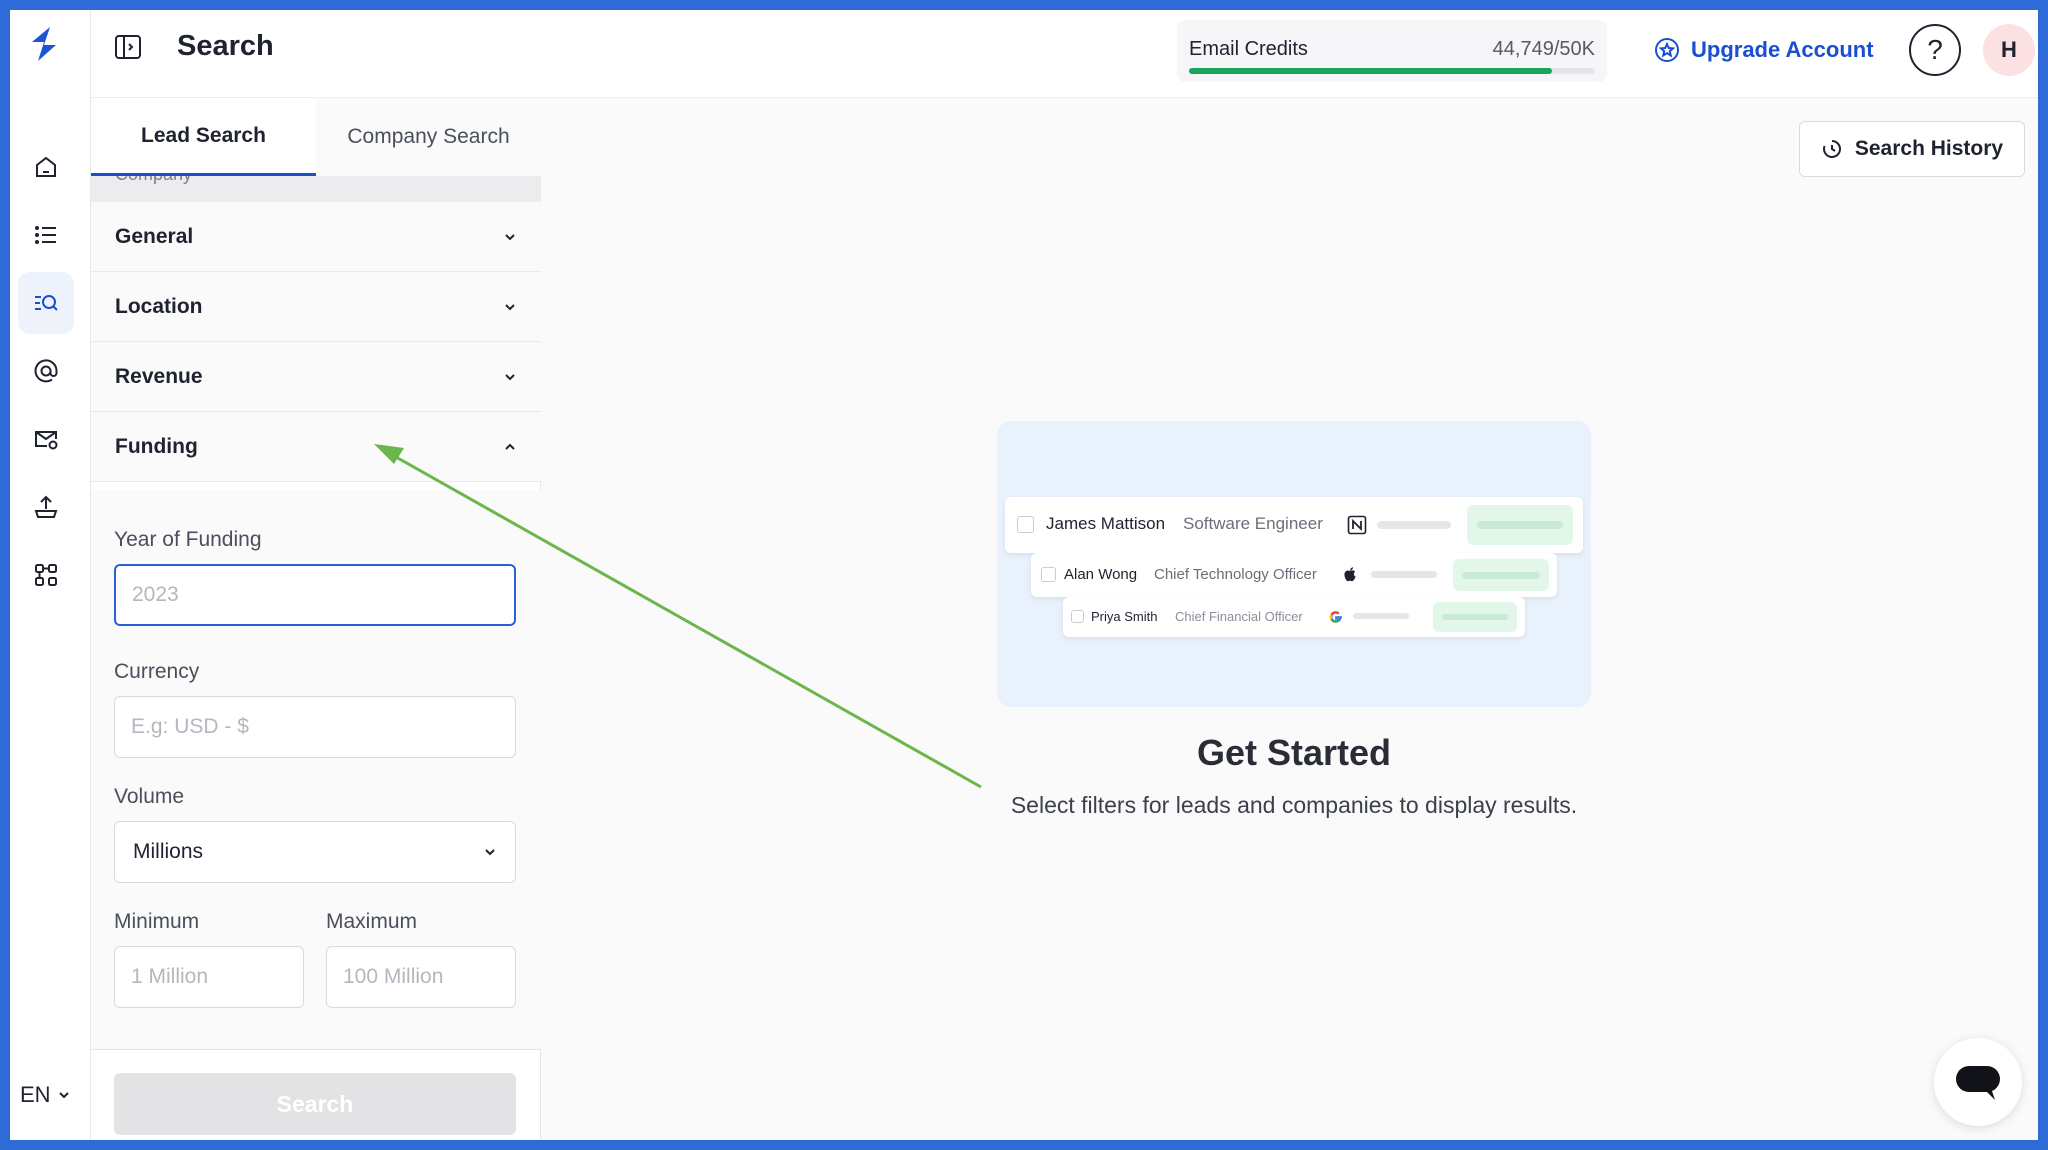  What do you see at coordinates (35, 1094) in the screenshot?
I see `language-label: EN` at bounding box center [35, 1094].